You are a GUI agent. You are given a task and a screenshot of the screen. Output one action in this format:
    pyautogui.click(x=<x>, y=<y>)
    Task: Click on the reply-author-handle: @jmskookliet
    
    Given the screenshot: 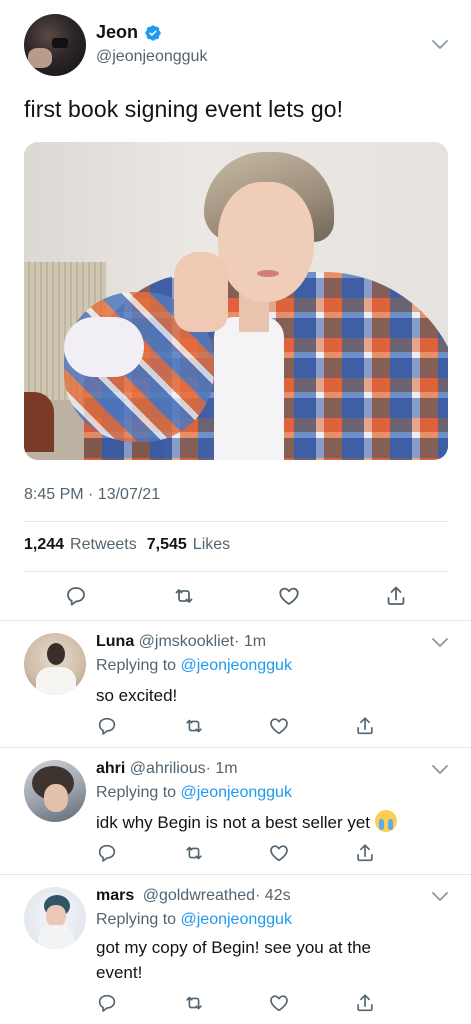 What is the action you would take?
    pyautogui.click(x=186, y=641)
    